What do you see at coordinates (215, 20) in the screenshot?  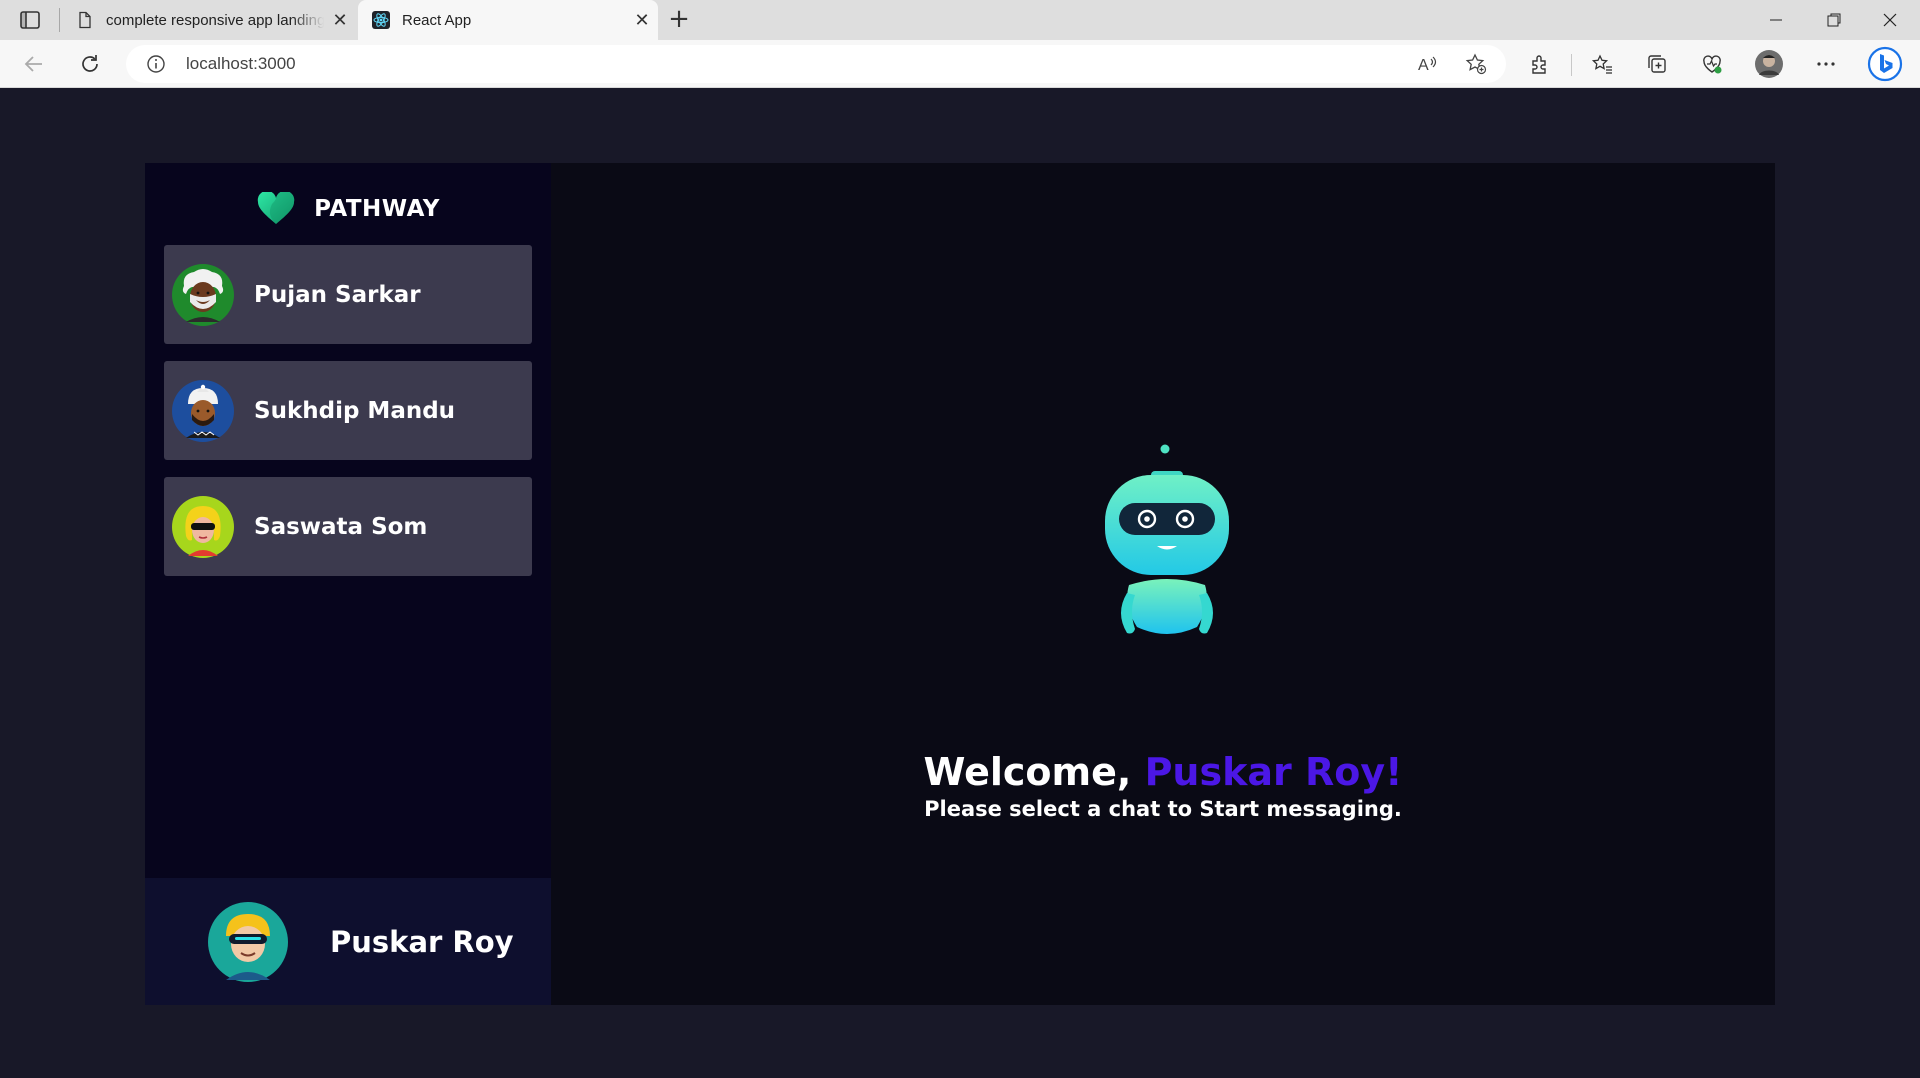 I see `tab-title: complete responsive app landing page` at bounding box center [215, 20].